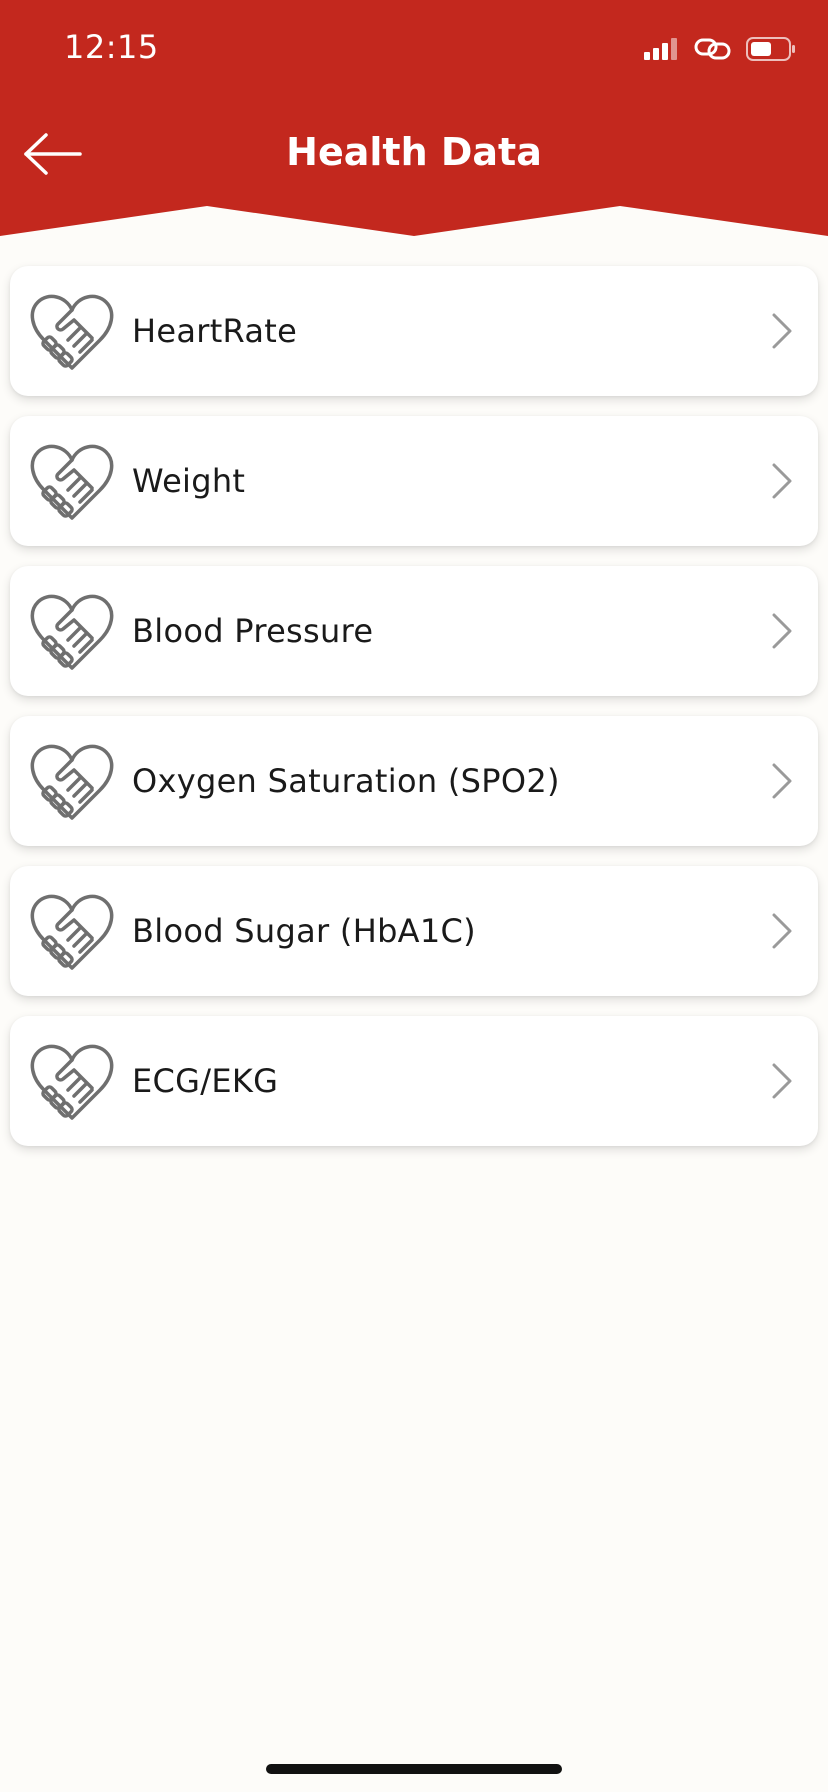  I want to click on list-item-blood-pressure: Blood Pressure, so click(414, 631).